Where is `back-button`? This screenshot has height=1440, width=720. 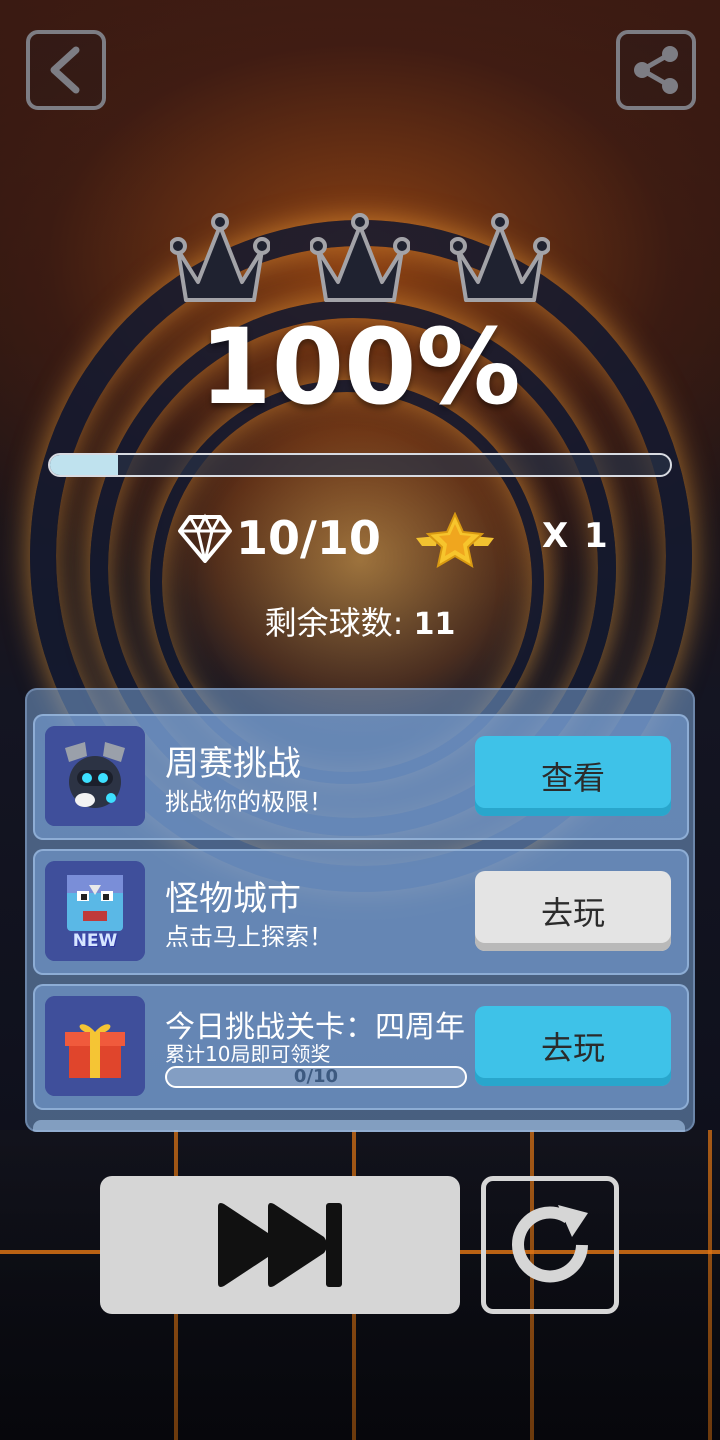
back-button is located at coordinates (66, 70).